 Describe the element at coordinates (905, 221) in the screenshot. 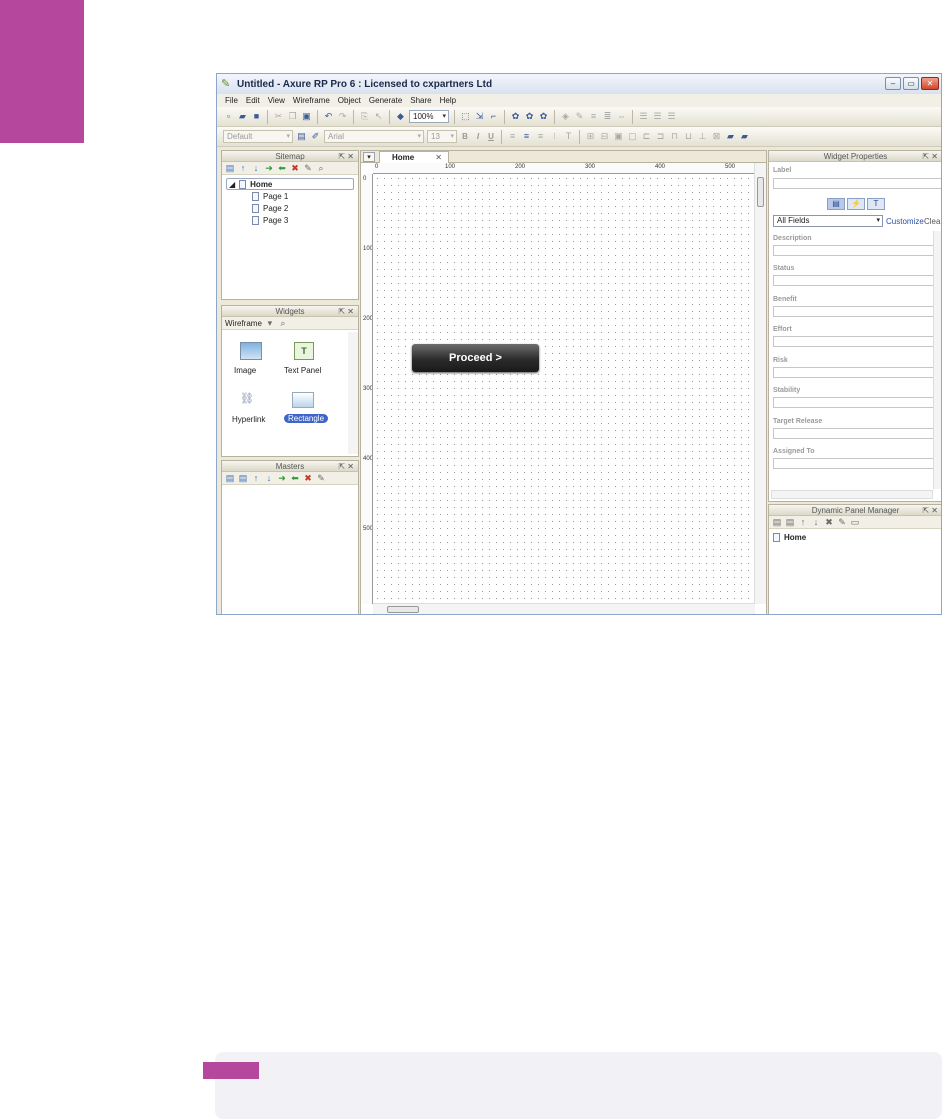

I see `customize-link: Customize` at that location.